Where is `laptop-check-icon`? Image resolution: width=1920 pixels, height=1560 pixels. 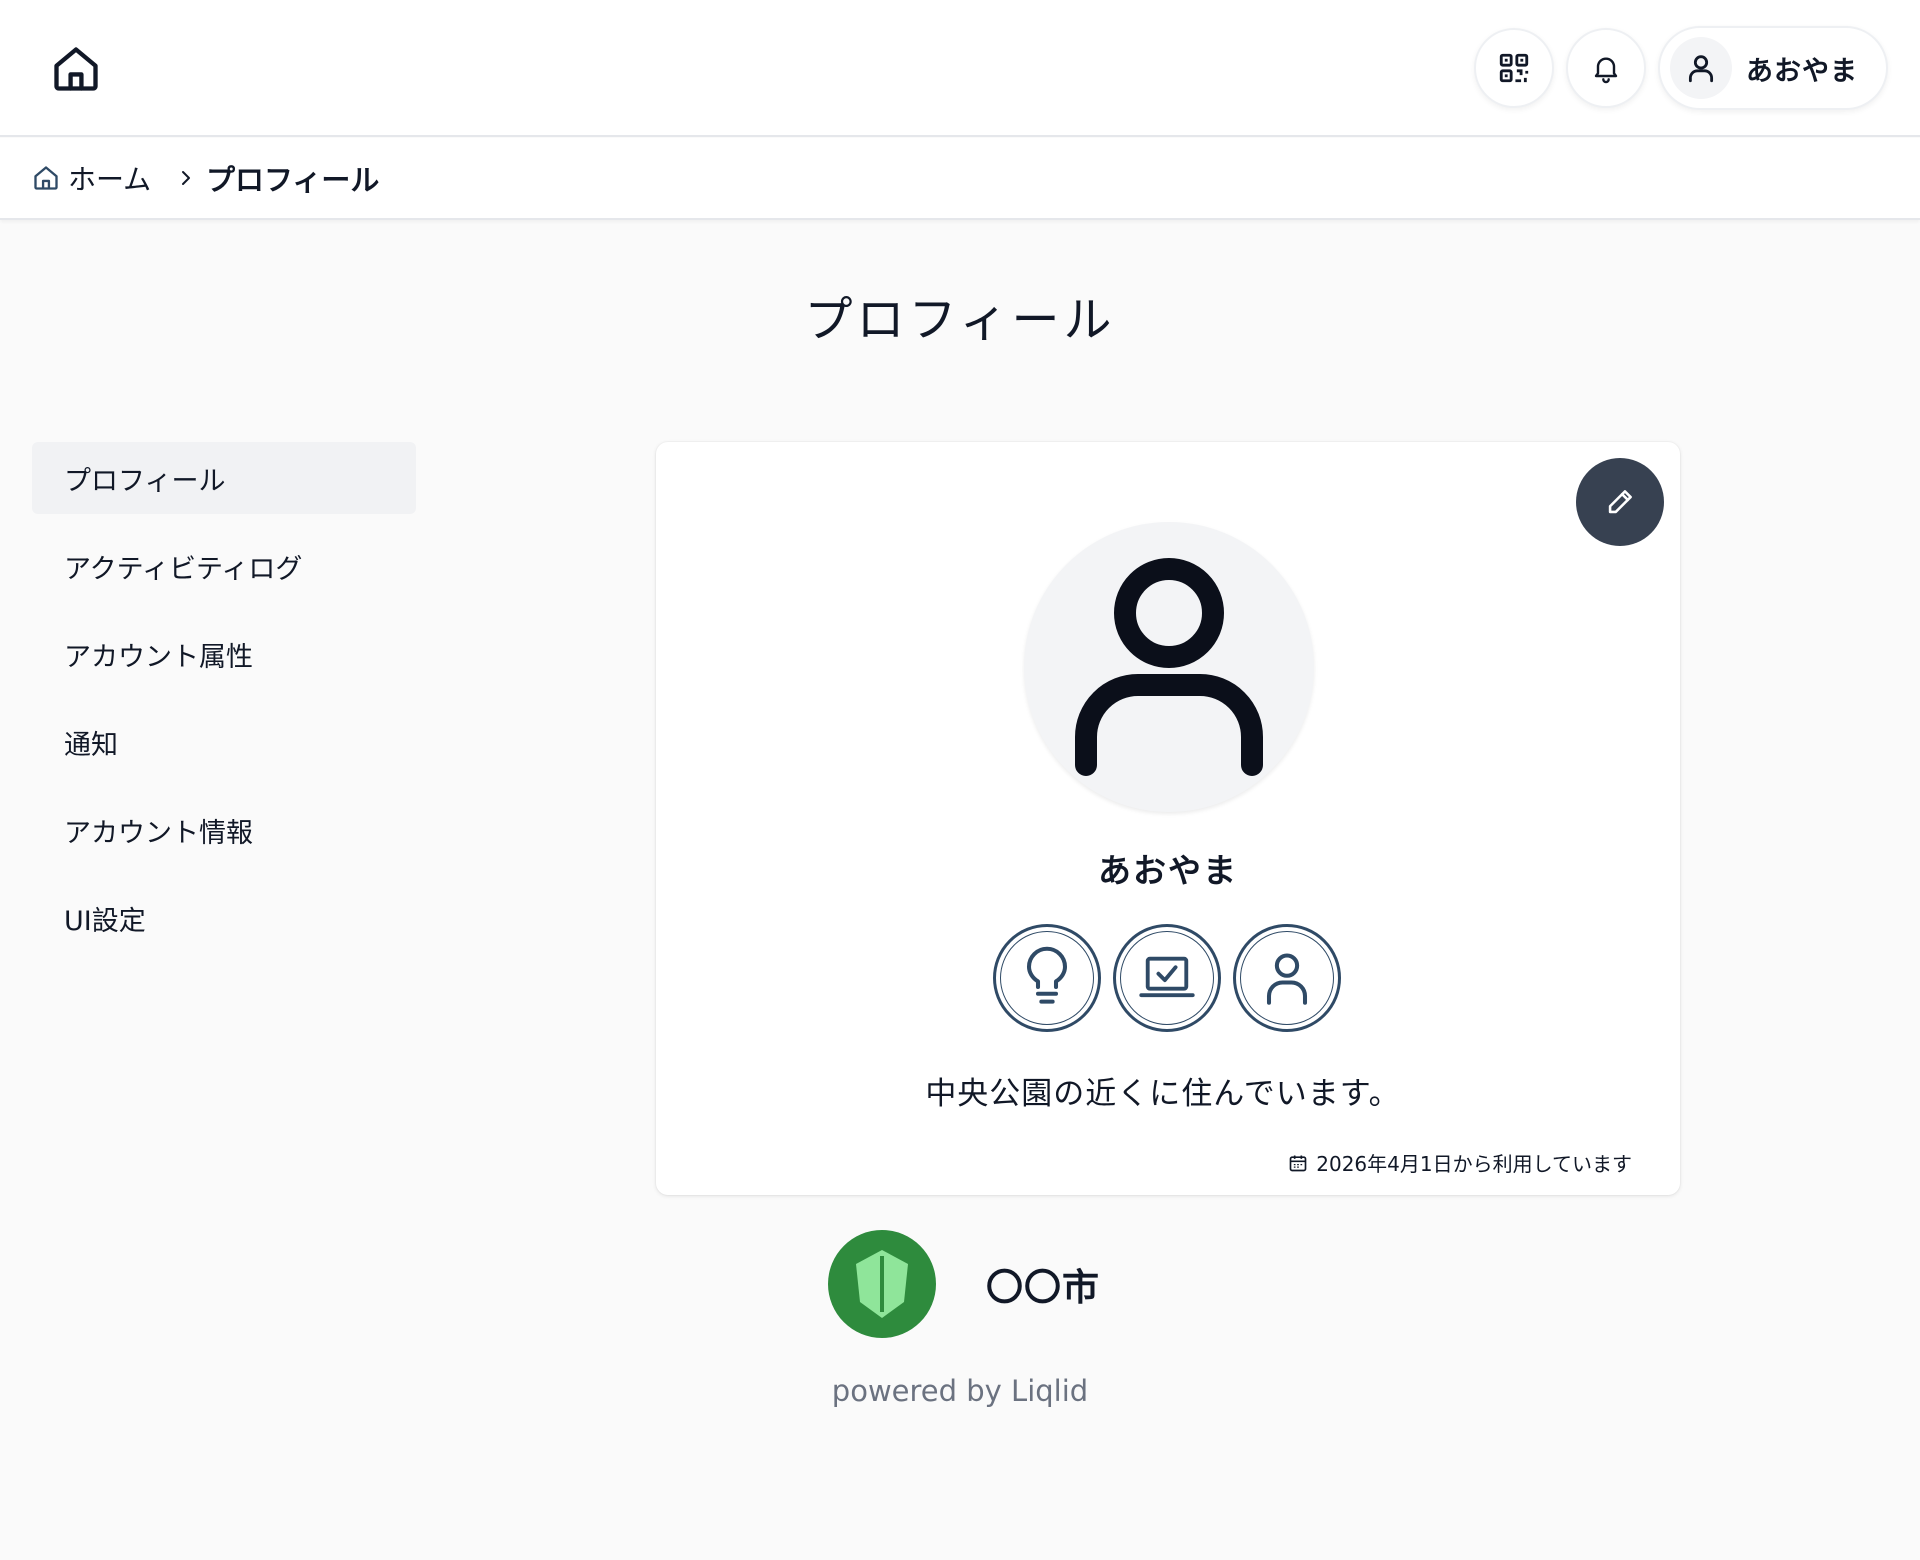 laptop-check-icon is located at coordinates (1167, 978).